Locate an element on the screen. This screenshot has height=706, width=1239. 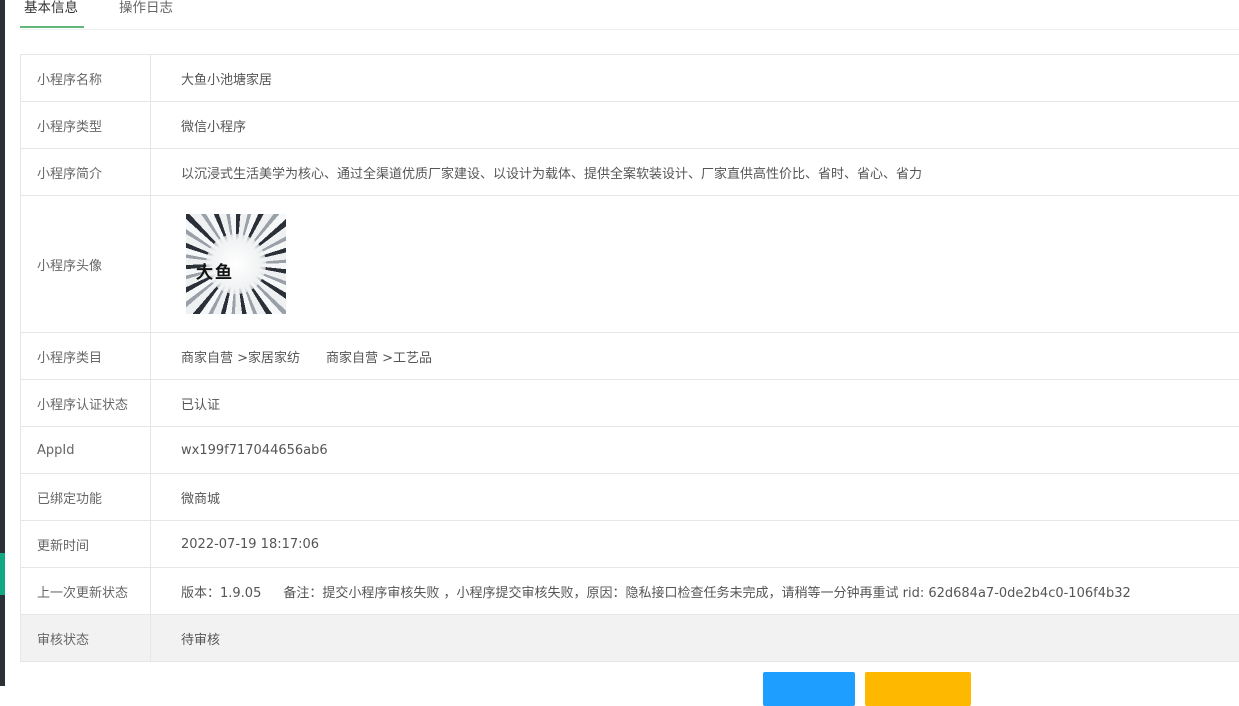
table-row: 小程序名称 大鱼小池塘家居 is located at coordinates (630, 78).